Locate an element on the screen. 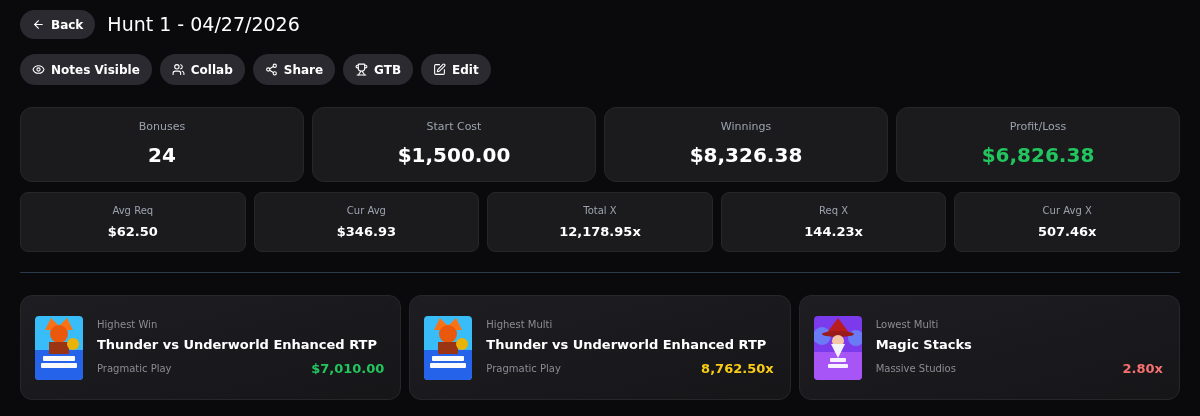 Image resolution: width=1200 pixels, height=416 pixels. eye-icon is located at coordinates (38, 69).